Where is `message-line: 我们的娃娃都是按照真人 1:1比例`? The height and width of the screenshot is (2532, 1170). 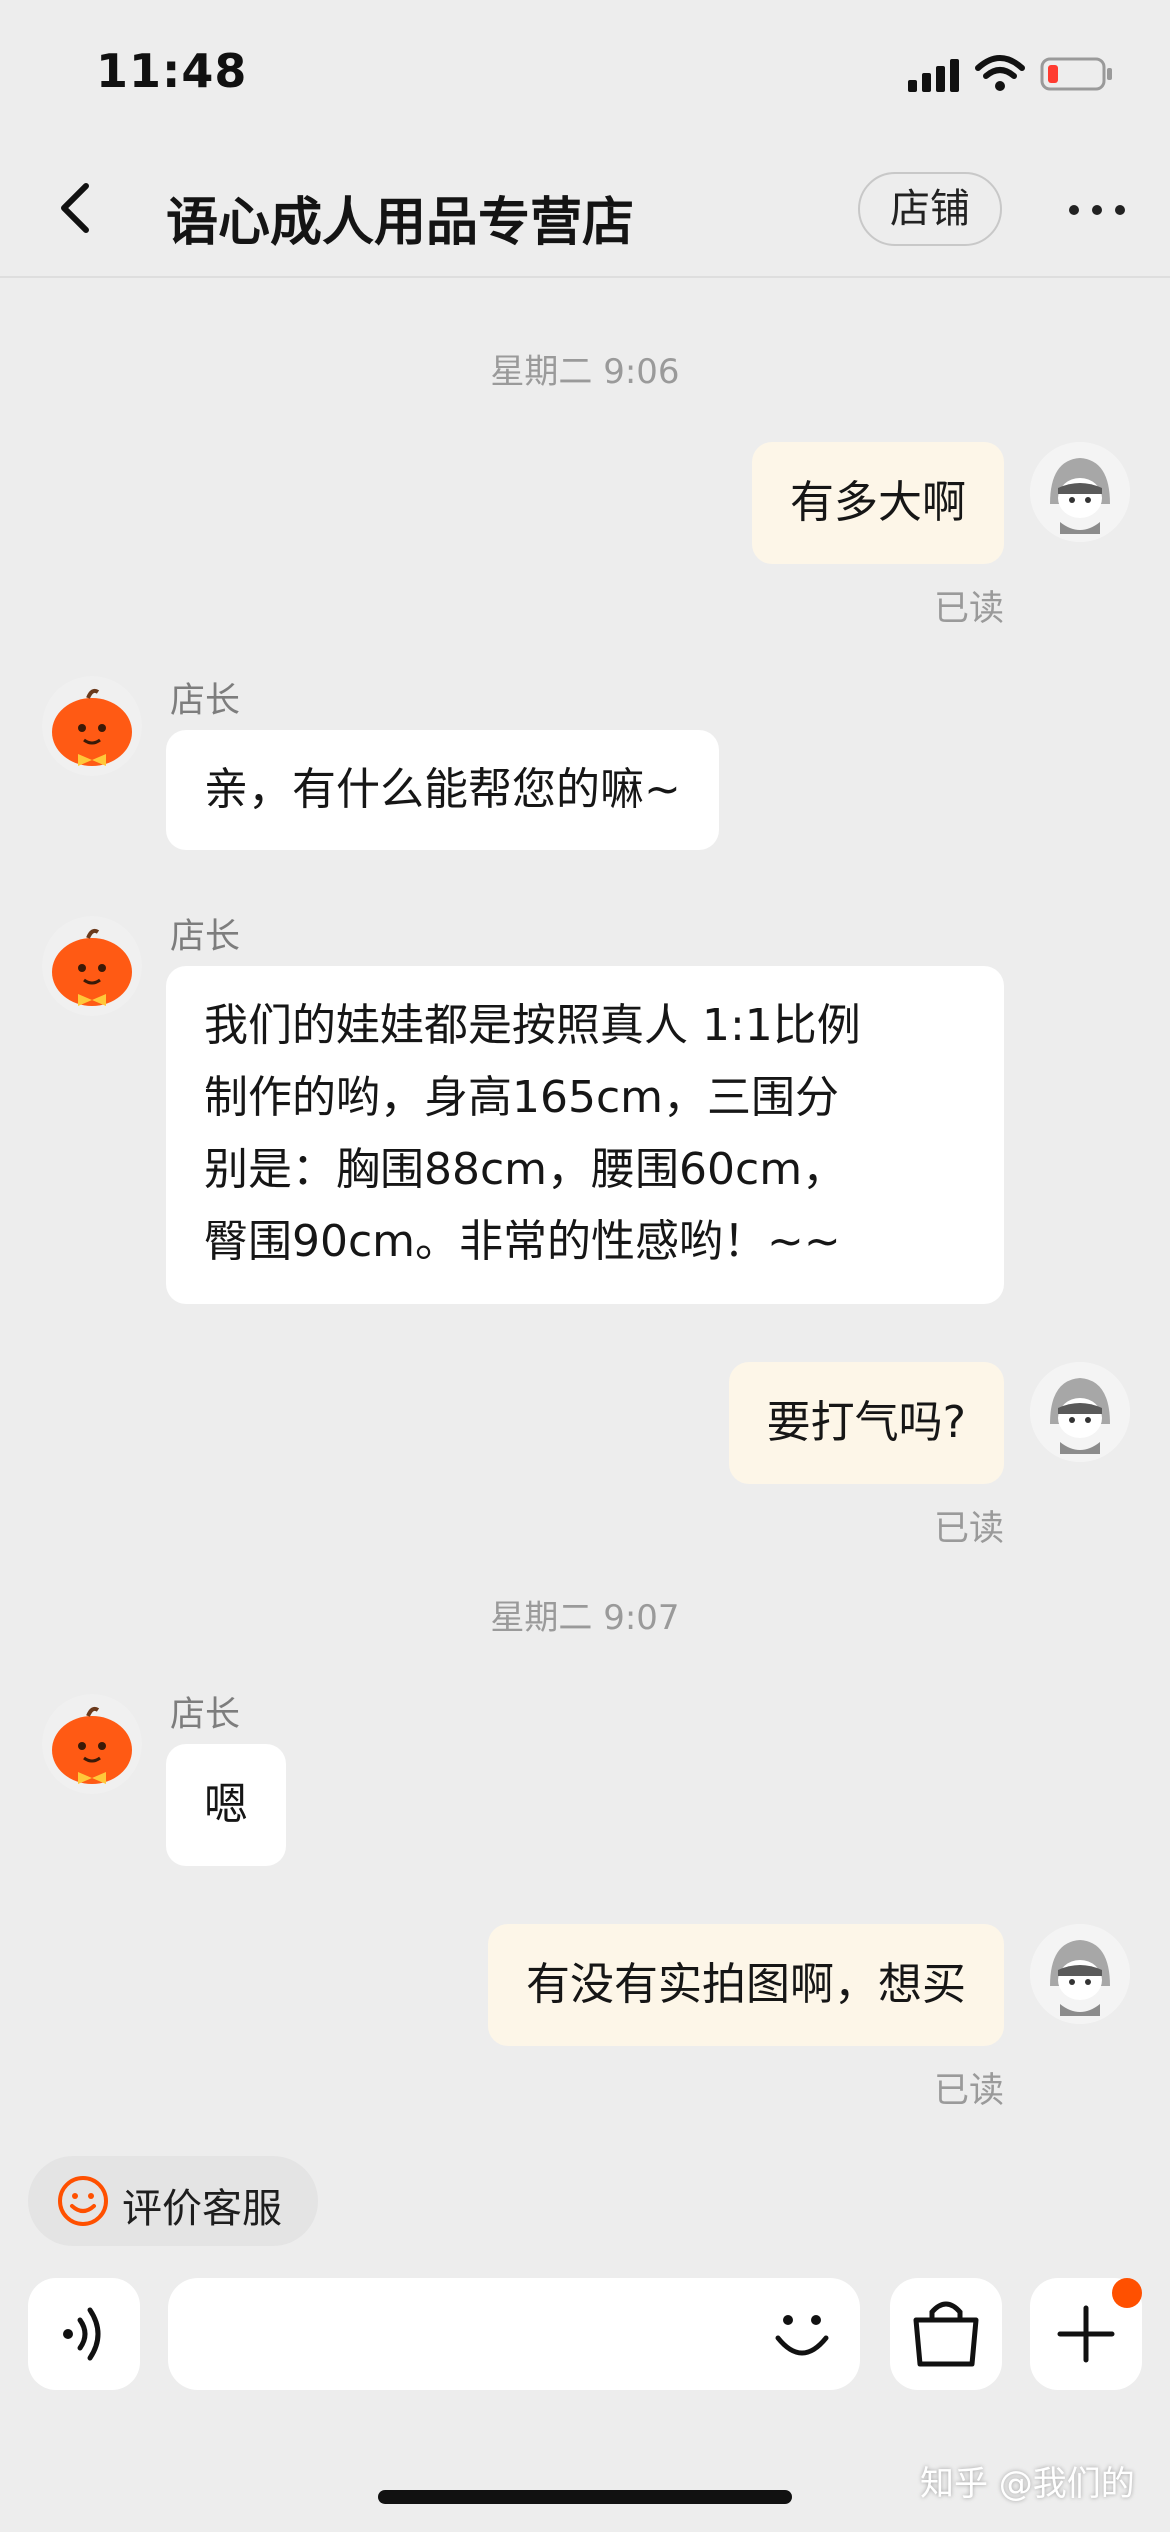
message-line: 我们的娃娃都是按照真人 1:1比例 is located at coordinates (532, 1025).